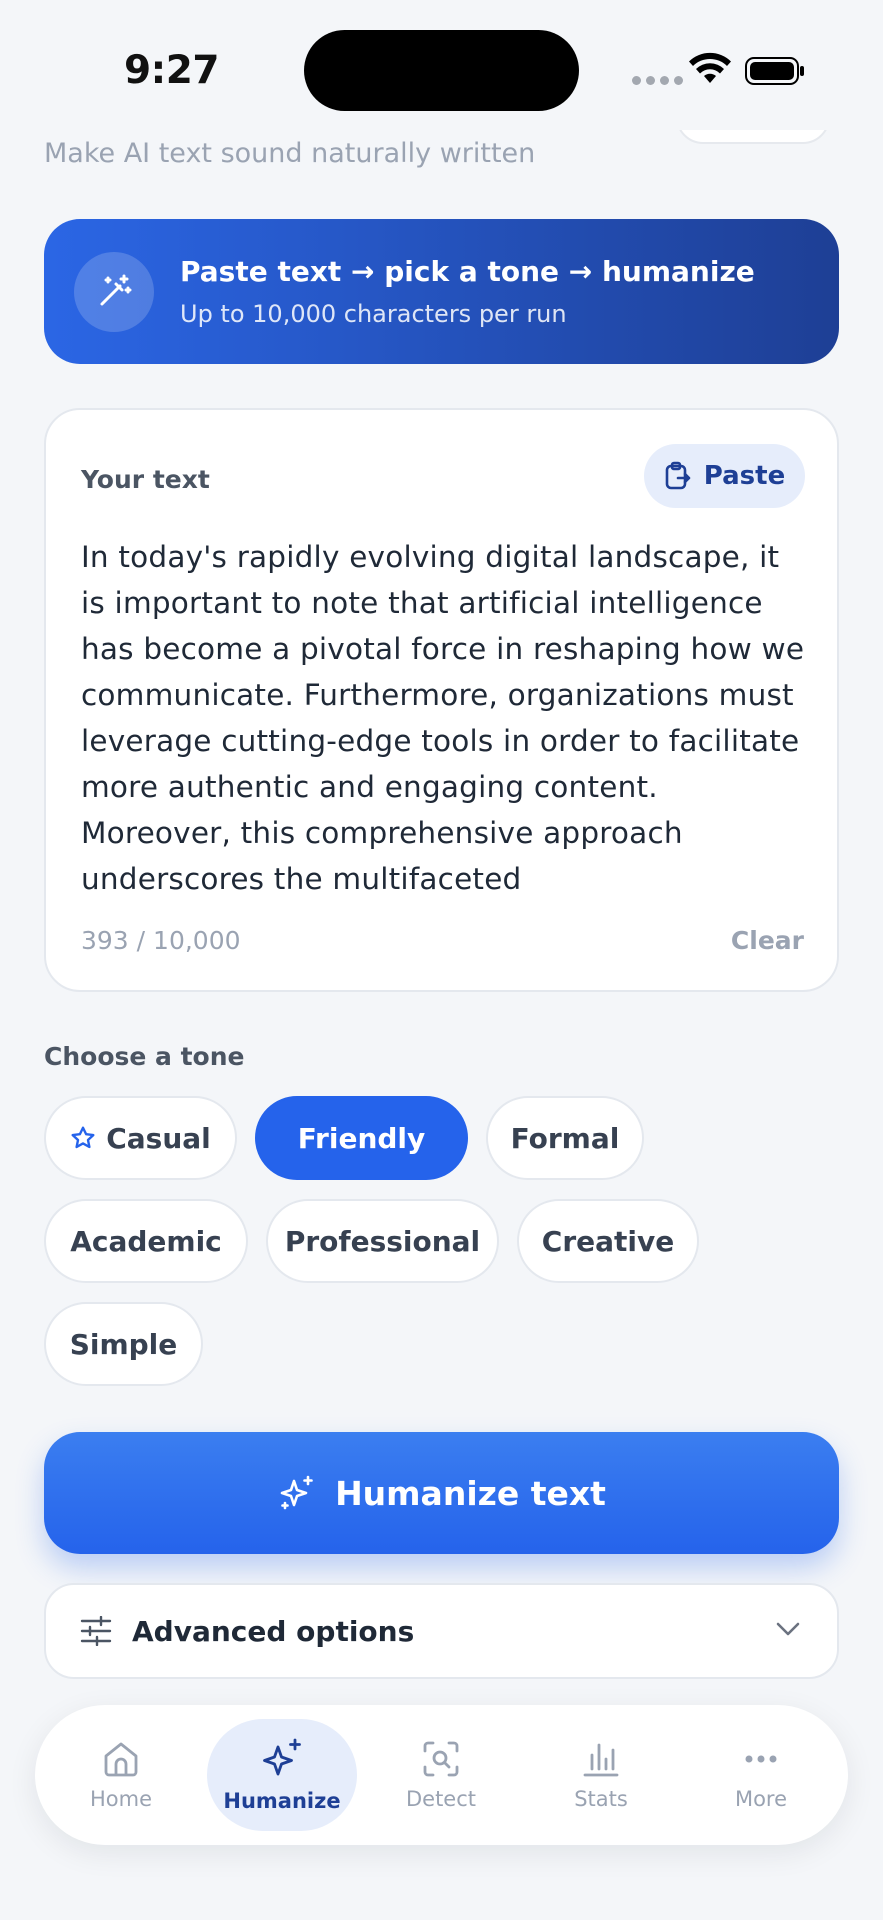 Image resolution: width=883 pixels, height=1920 pixels. I want to click on tab-home: Home, so click(121, 1775).